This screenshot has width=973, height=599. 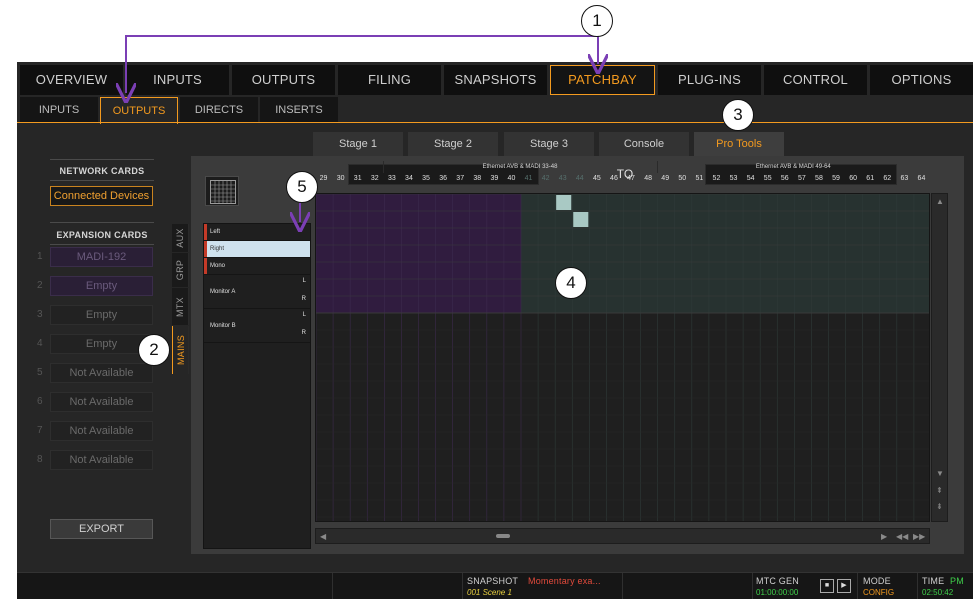 I want to click on column-59: 59, so click(x=836, y=179).